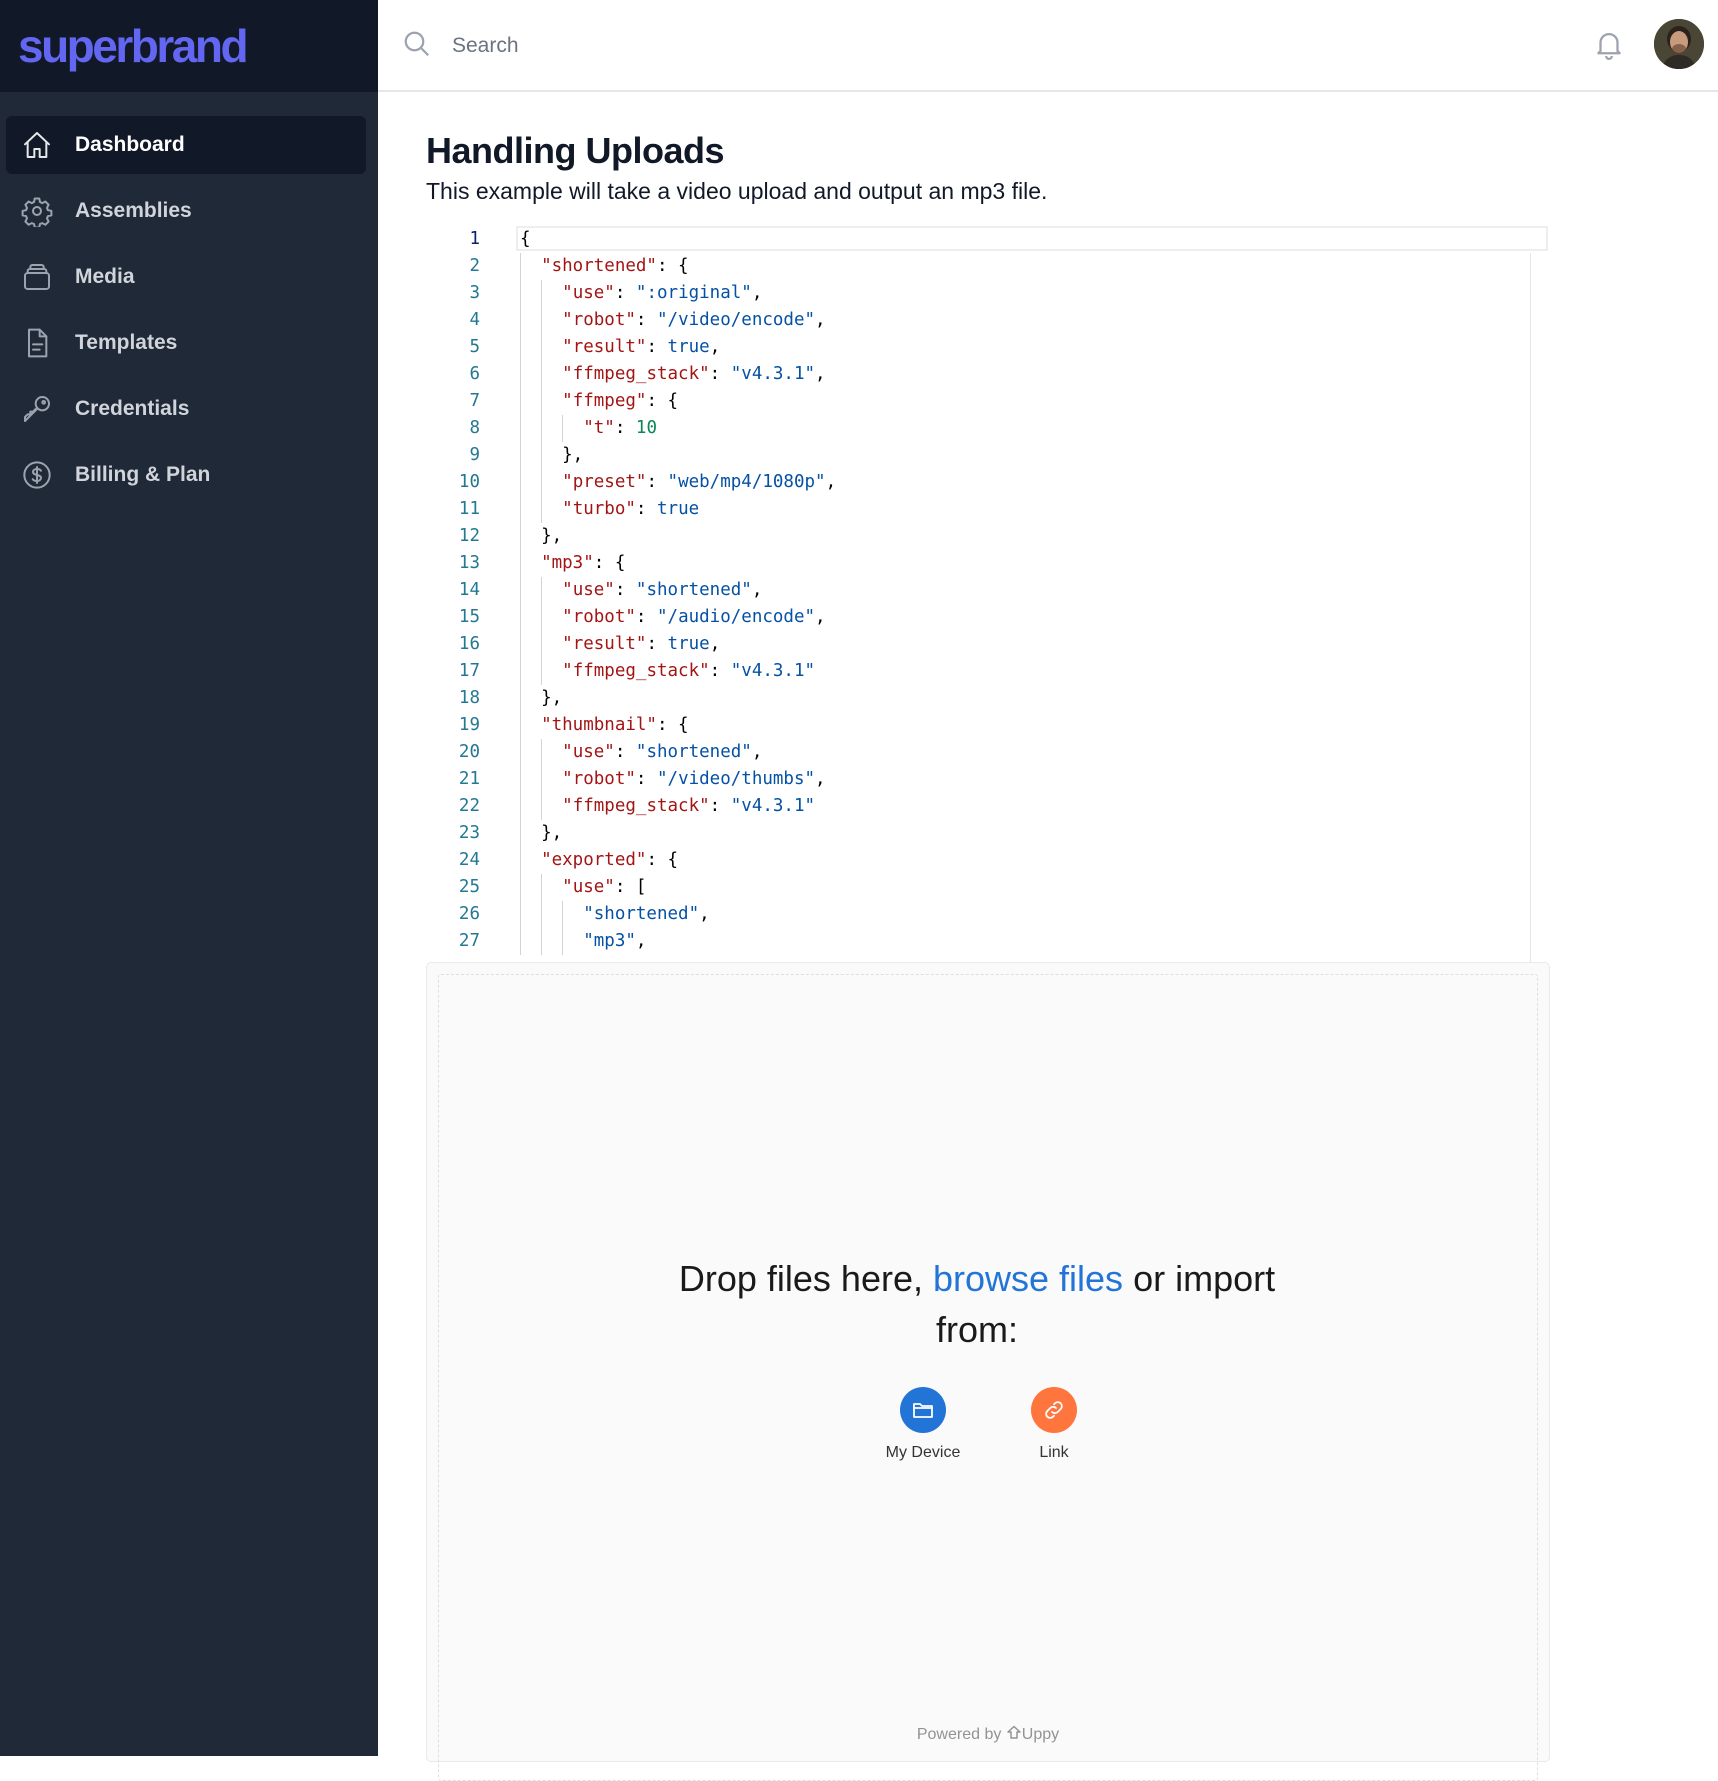 The image size is (1718, 1781). I want to click on code-line: 7 "ffmpeg": {, so click(988, 401).